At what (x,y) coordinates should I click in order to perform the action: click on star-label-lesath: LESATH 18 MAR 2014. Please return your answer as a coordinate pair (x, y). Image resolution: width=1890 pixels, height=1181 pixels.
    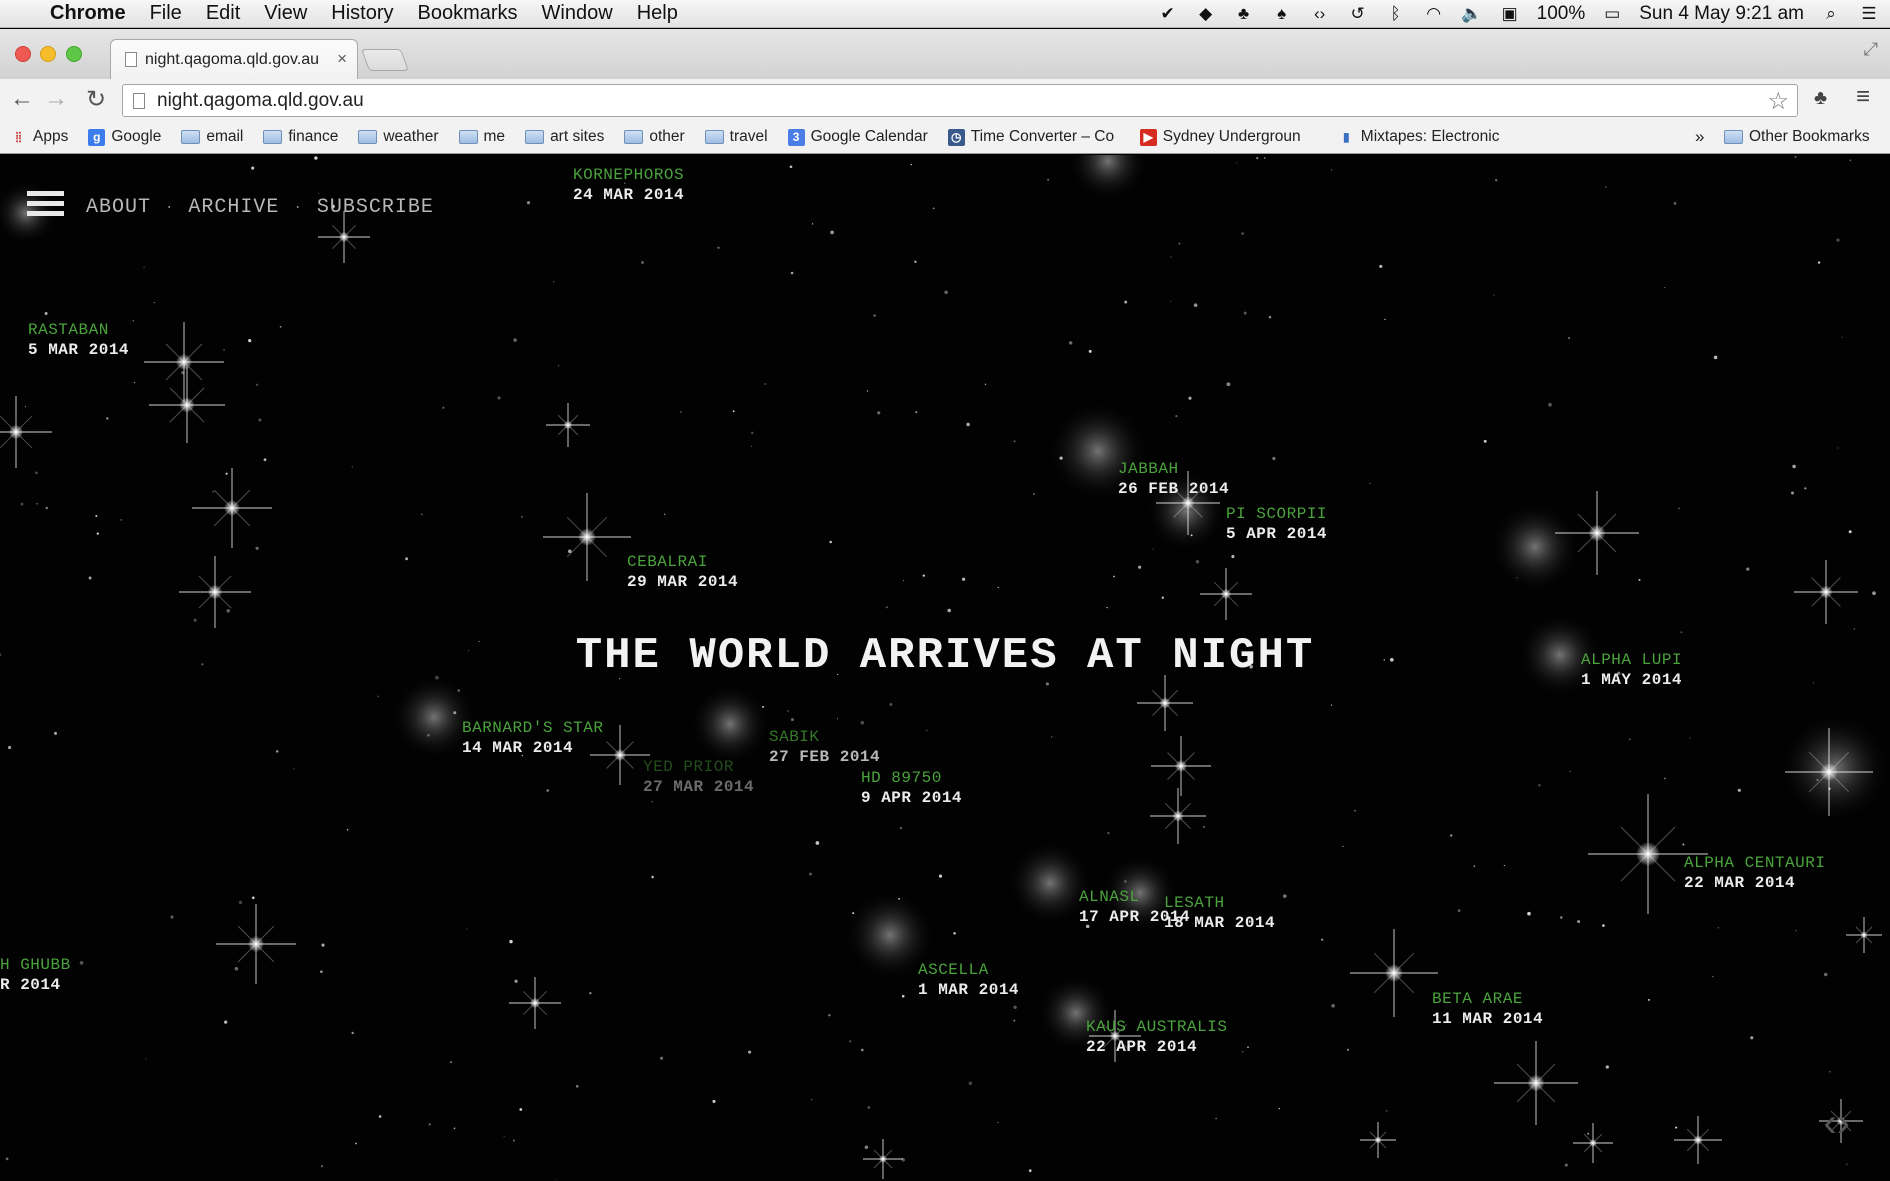
    Looking at the image, I should click on (1219, 913).